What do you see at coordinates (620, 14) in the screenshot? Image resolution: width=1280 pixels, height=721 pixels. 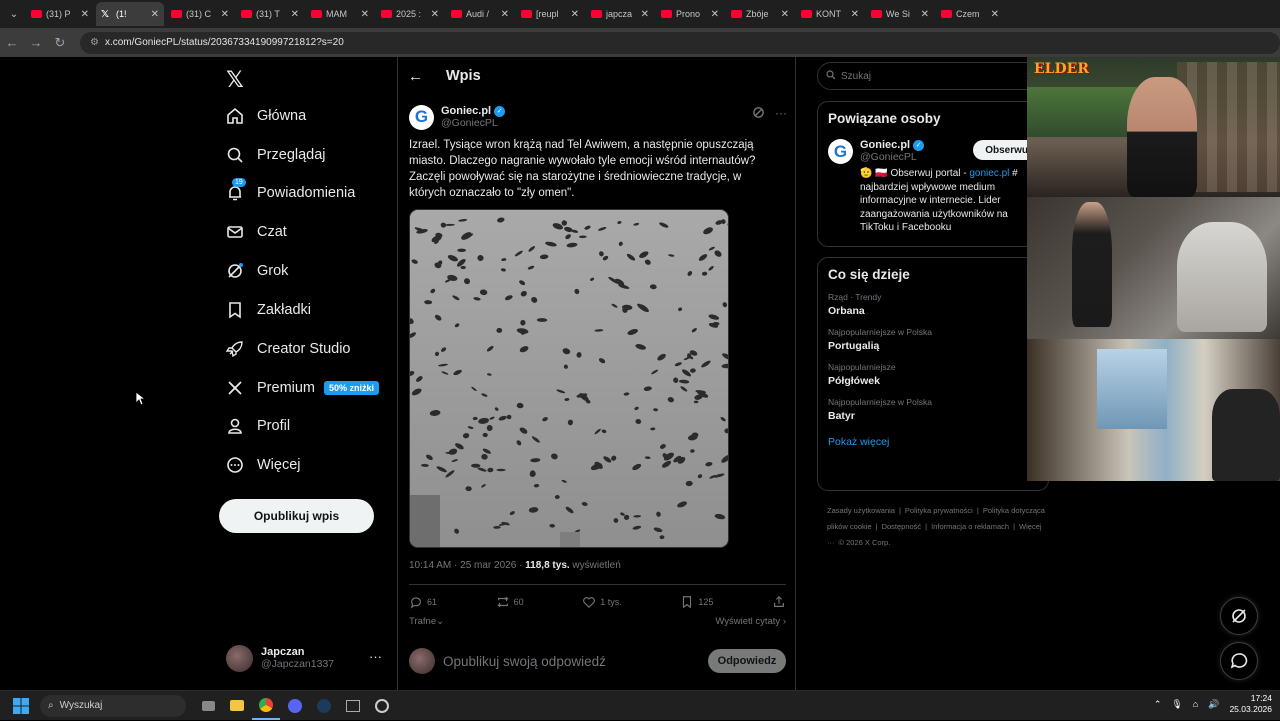 I see `browser-tab: japcza ✕` at bounding box center [620, 14].